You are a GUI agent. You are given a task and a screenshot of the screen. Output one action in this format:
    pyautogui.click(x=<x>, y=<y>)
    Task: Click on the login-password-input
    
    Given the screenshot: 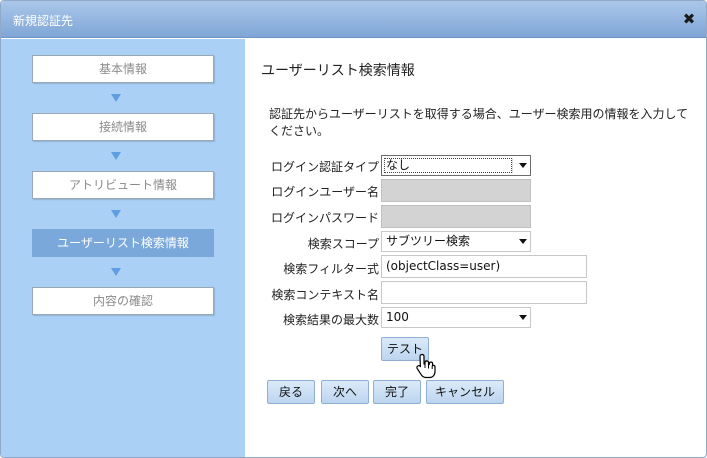 What is the action you would take?
    pyautogui.click(x=456, y=216)
    